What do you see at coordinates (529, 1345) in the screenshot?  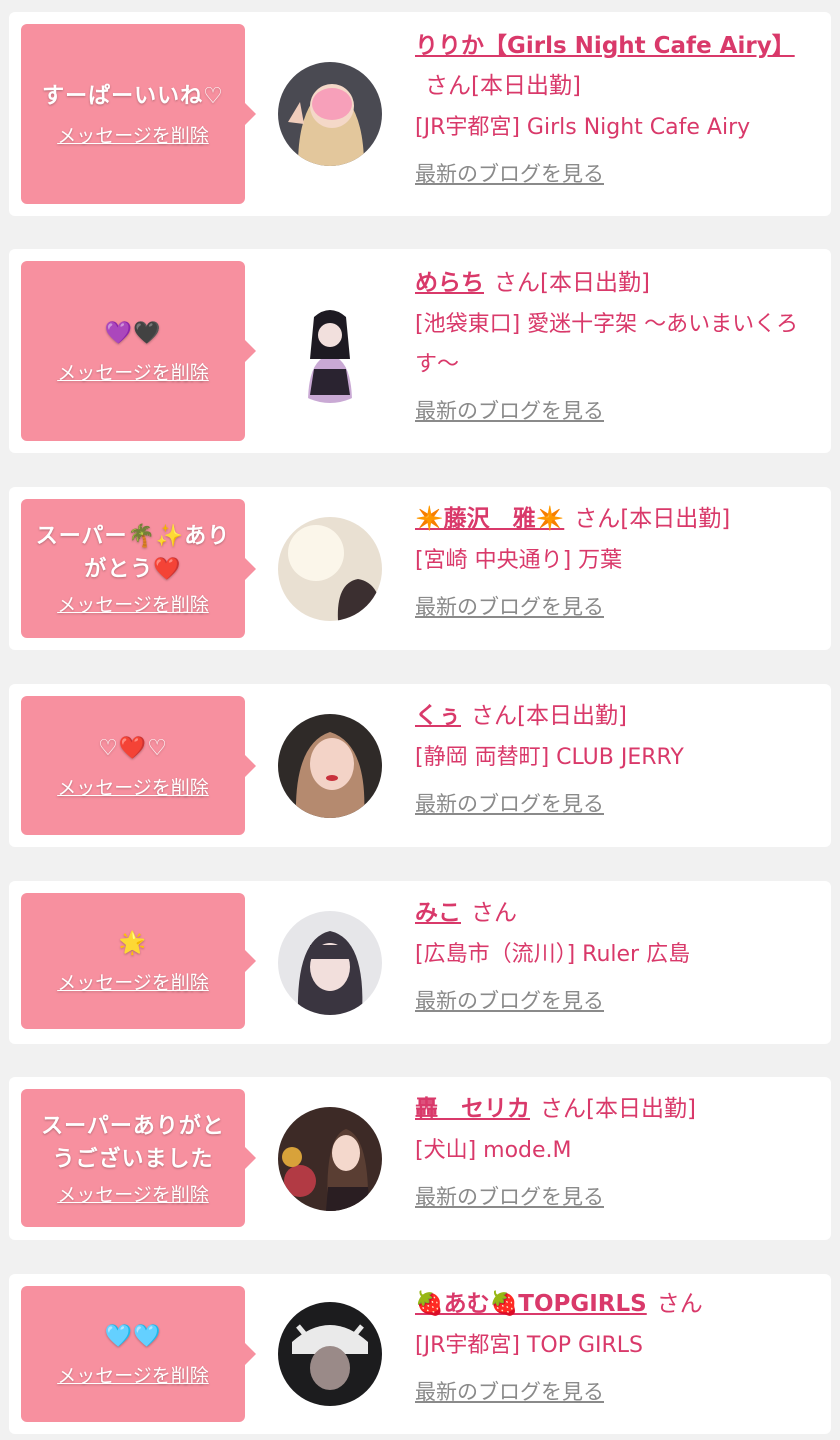 I see `shop-text: [JR宇都宮] TOP GIRLS` at bounding box center [529, 1345].